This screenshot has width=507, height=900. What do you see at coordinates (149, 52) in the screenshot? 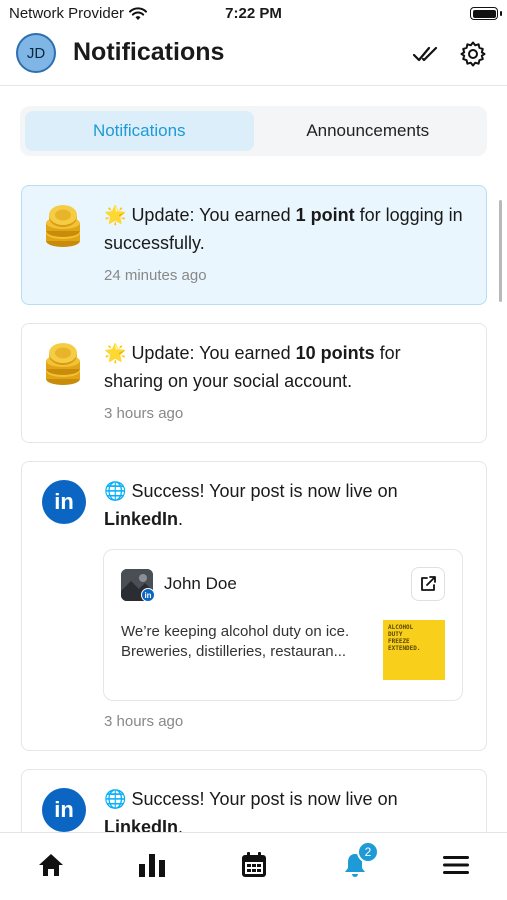
I see `page-title: Notifications` at bounding box center [149, 52].